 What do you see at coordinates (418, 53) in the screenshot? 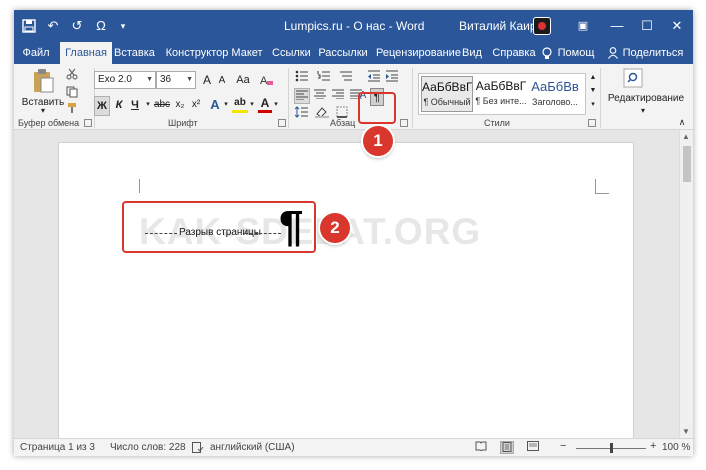
I see `tab-review: Рецензирование` at bounding box center [418, 53].